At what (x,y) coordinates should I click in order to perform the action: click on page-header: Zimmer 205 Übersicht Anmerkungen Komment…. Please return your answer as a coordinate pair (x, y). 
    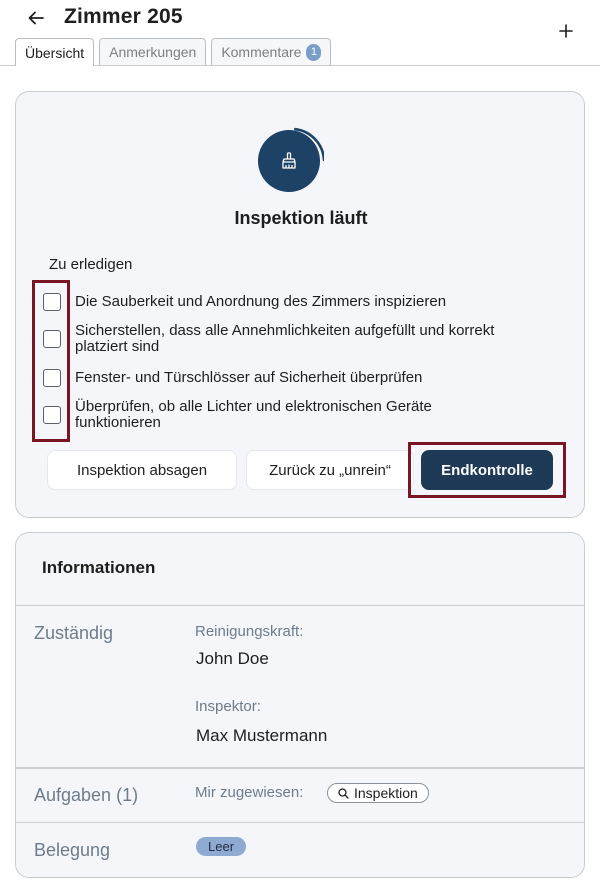
    Looking at the image, I should click on (300, 33).